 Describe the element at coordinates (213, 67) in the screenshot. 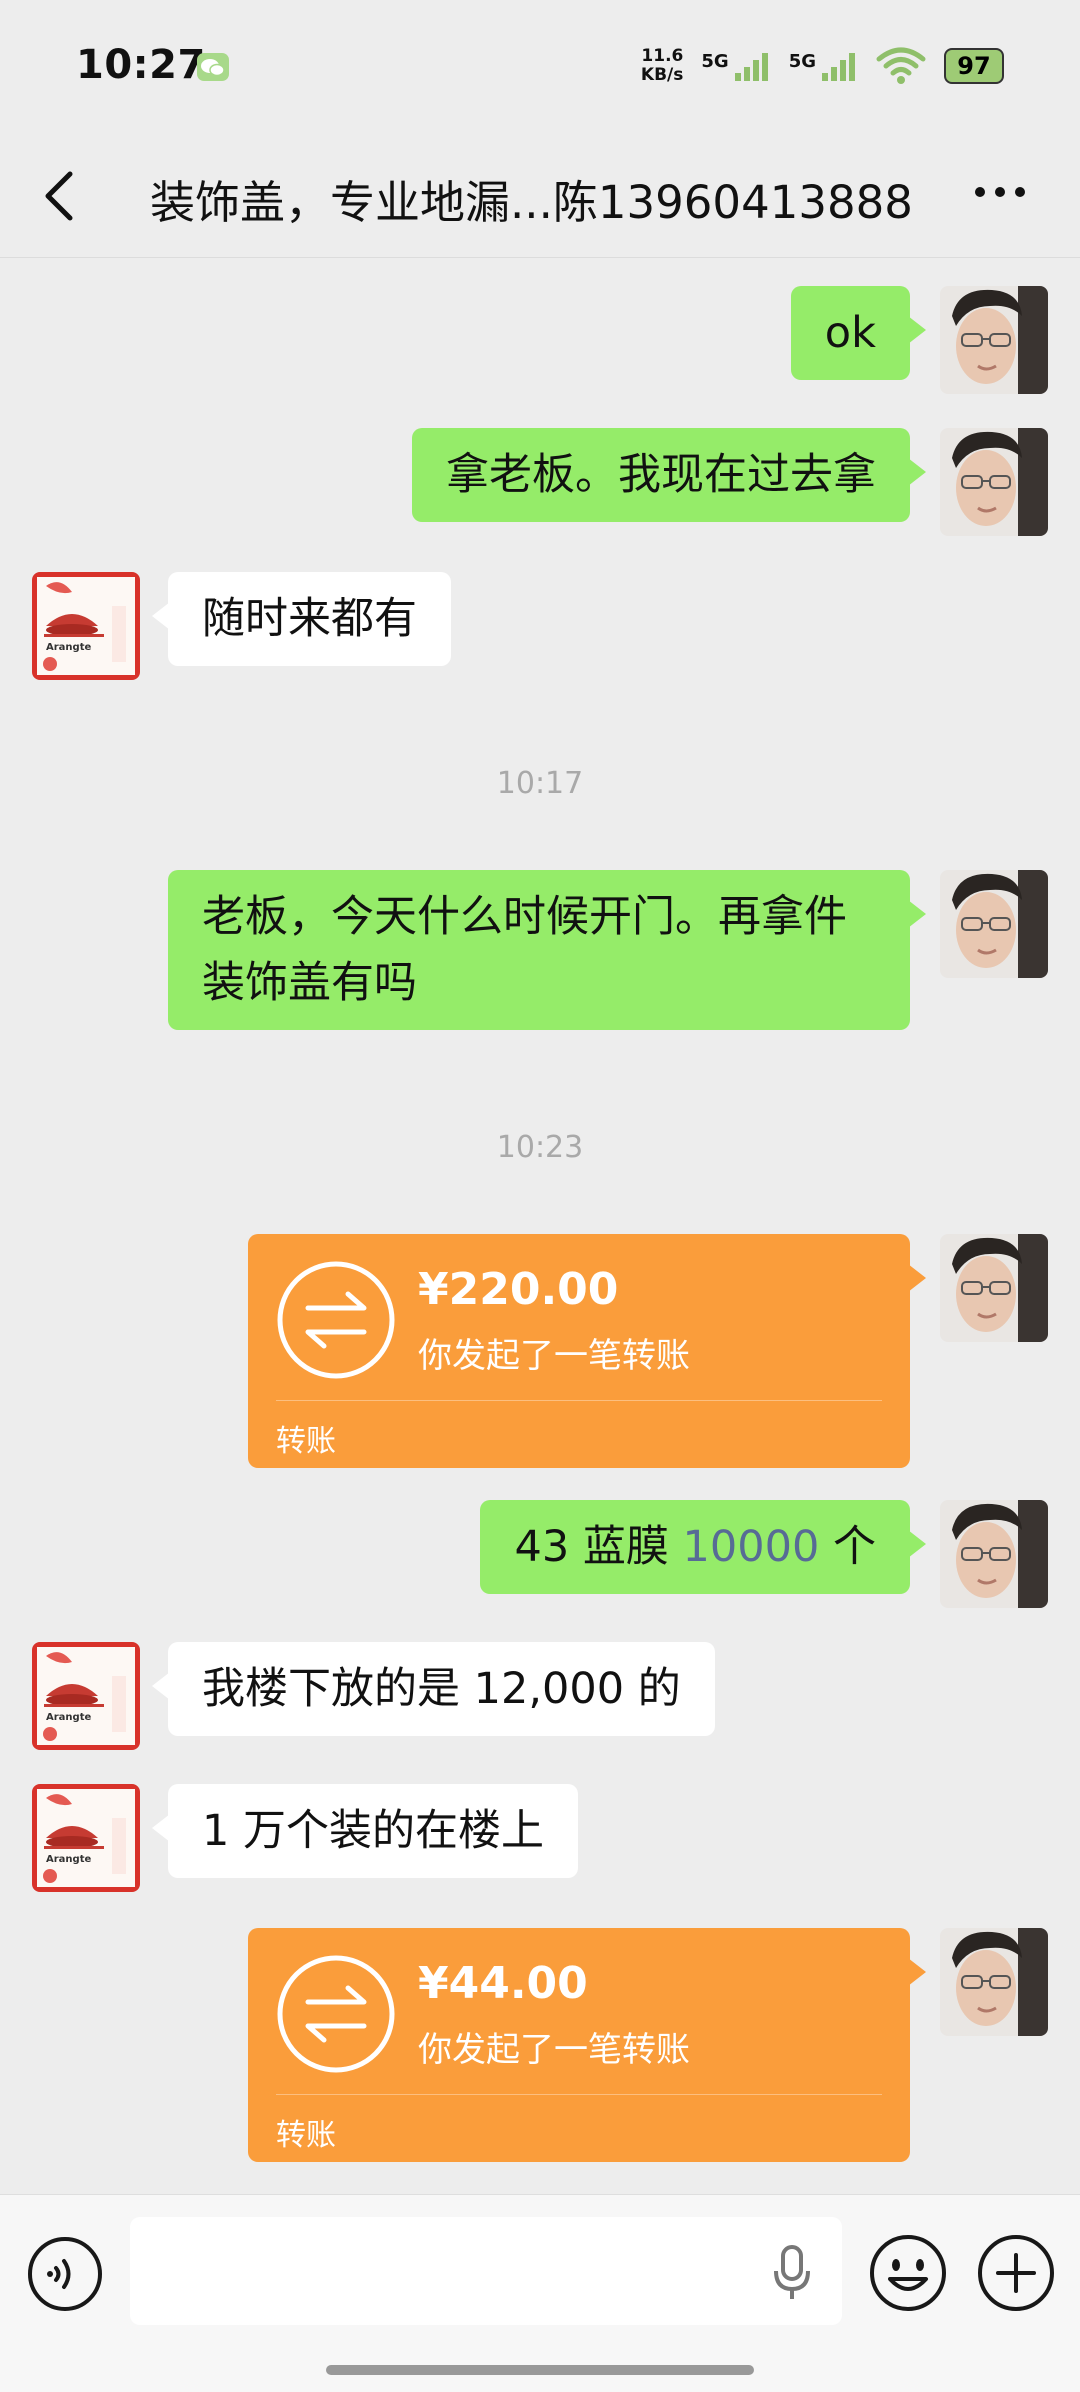

I see `wechat-notification-icon` at that location.